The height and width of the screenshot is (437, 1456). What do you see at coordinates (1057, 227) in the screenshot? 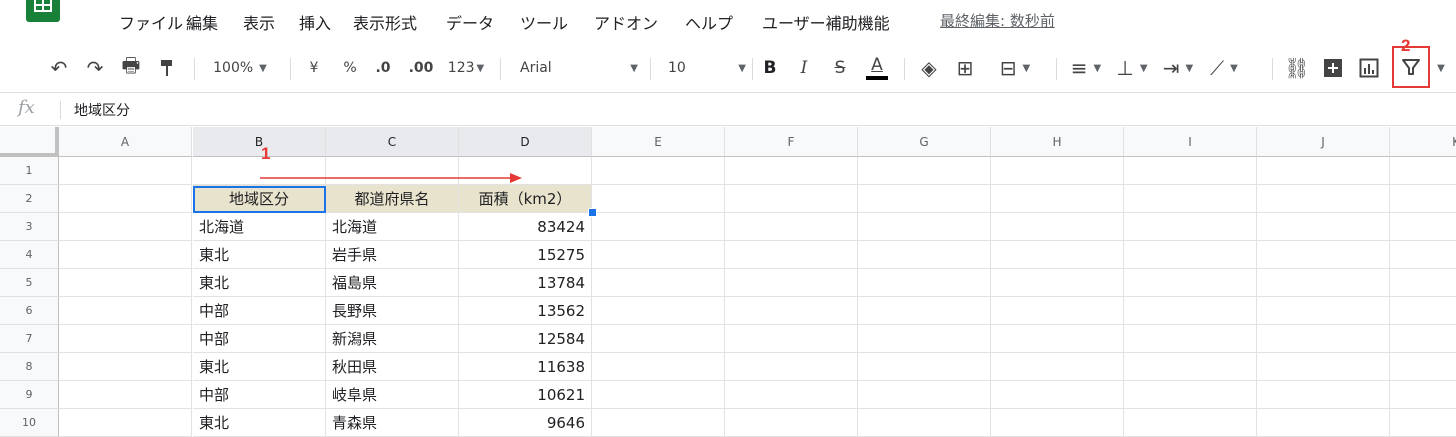
I see `cell-h3` at bounding box center [1057, 227].